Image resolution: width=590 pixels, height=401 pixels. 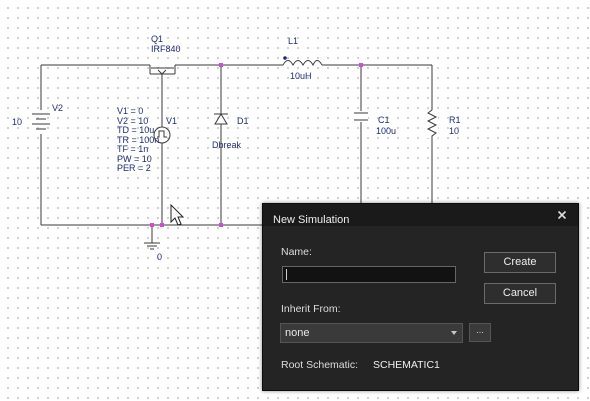 What do you see at coordinates (406, 365) in the screenshot?
I see `root-schematic-value: SCHEMATIC1` at bounding box center [406, 365].